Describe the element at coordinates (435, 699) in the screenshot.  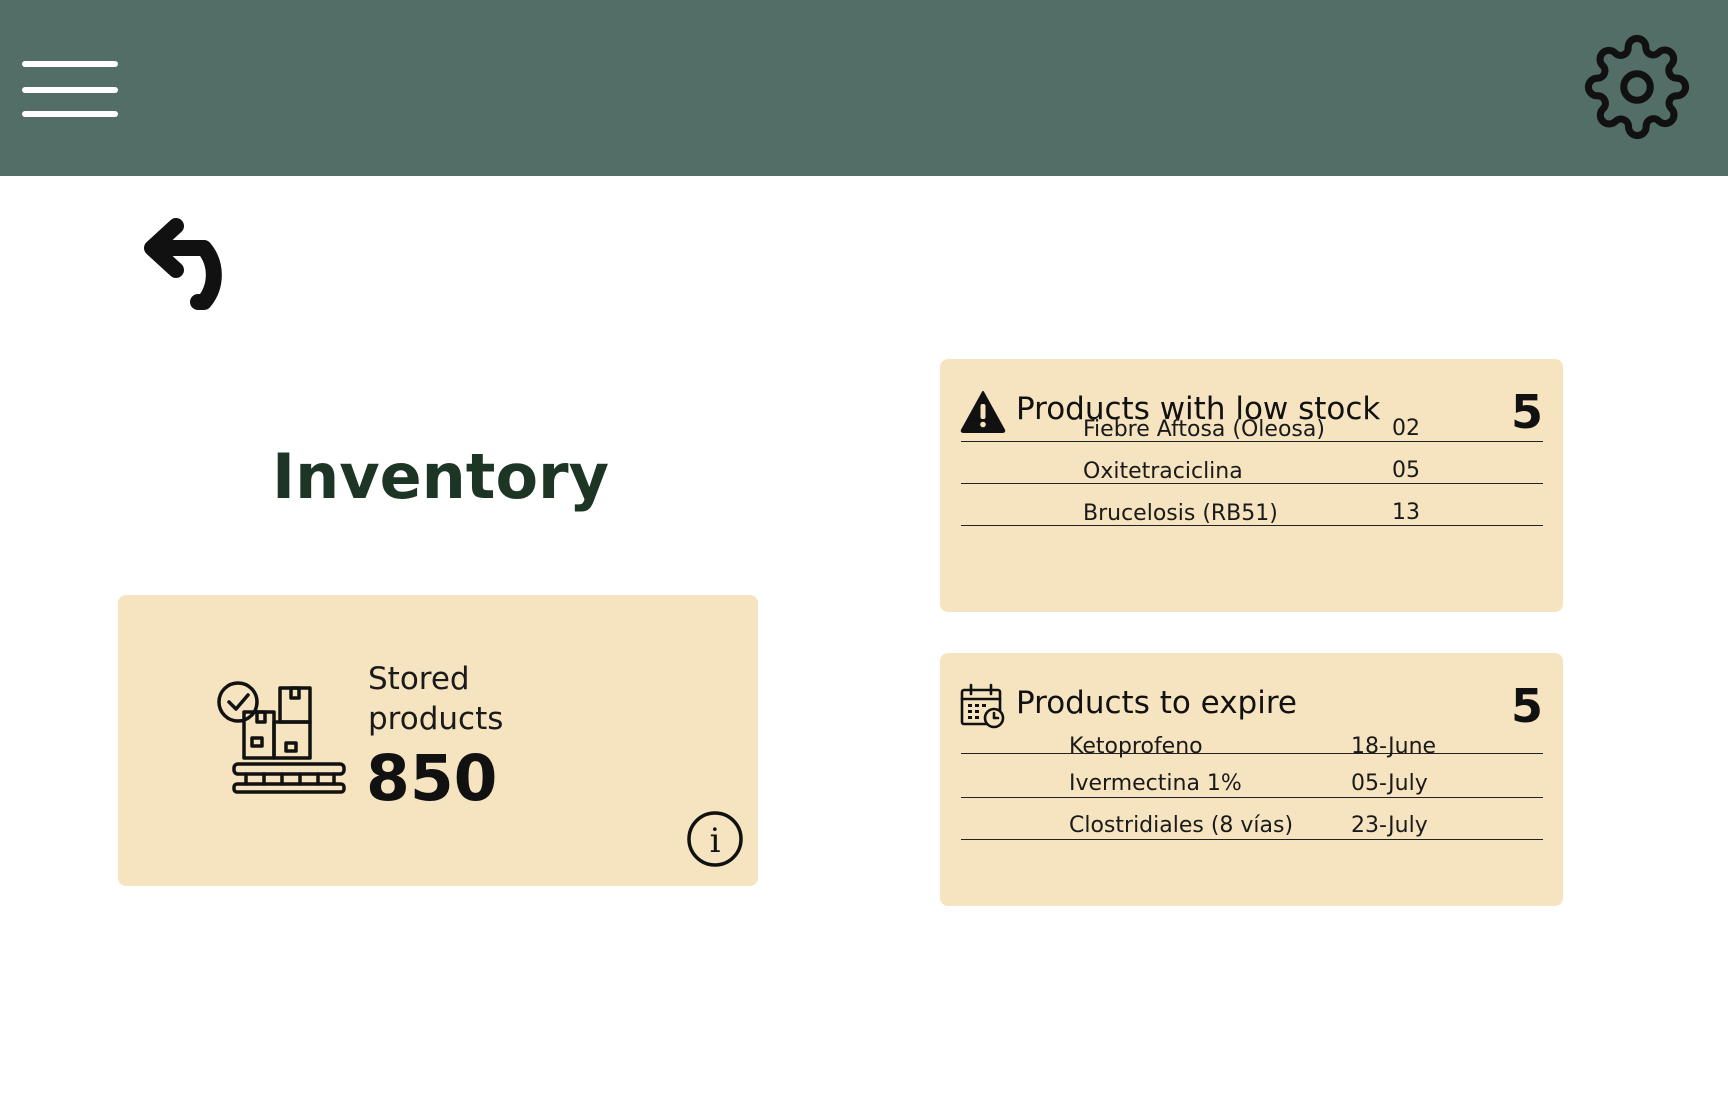
I see `stored-products-label: Stored products` at that location.